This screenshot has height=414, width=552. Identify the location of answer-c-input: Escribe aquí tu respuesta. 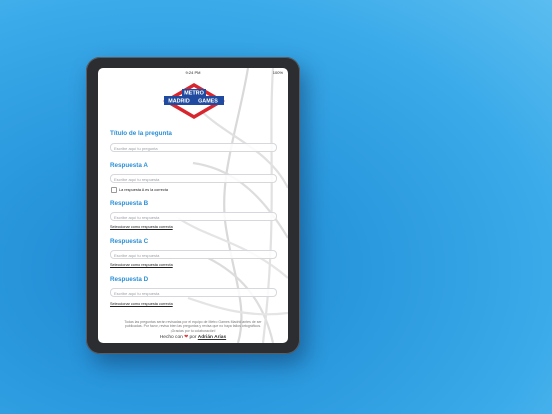
(193, 254).